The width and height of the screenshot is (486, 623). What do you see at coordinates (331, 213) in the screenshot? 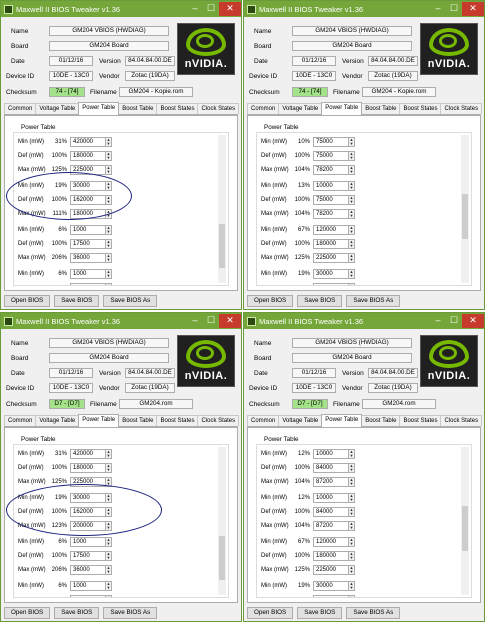
I see `power-value-input: 78200` at bounding box center [331, 213].